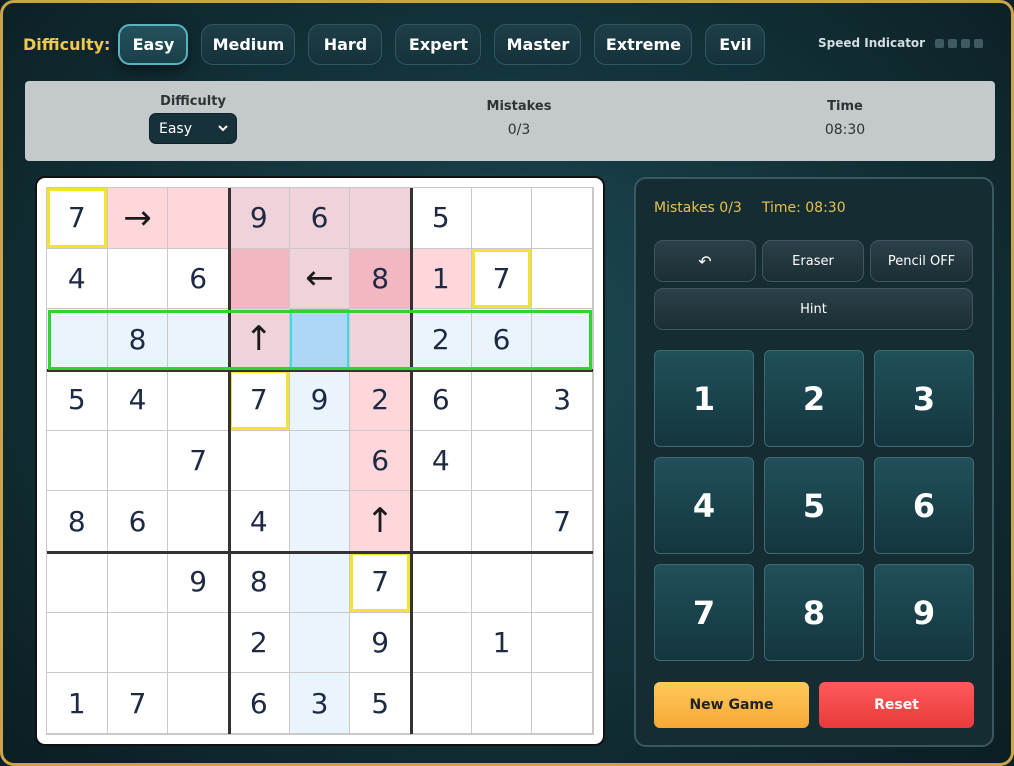  I want to click on sudoku-cell-r2c7: 1, so click(441, 279).